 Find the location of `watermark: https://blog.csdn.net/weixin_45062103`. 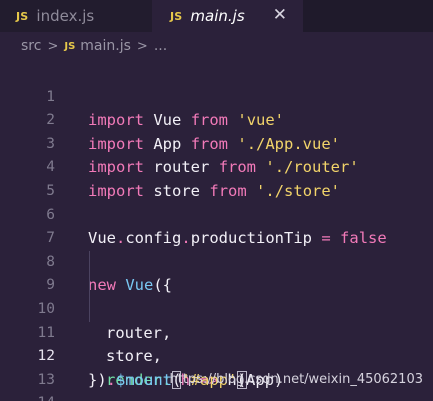

watermark: https://blog.csdn.net/weixin_45062103 is located at coordinates (296, 379).